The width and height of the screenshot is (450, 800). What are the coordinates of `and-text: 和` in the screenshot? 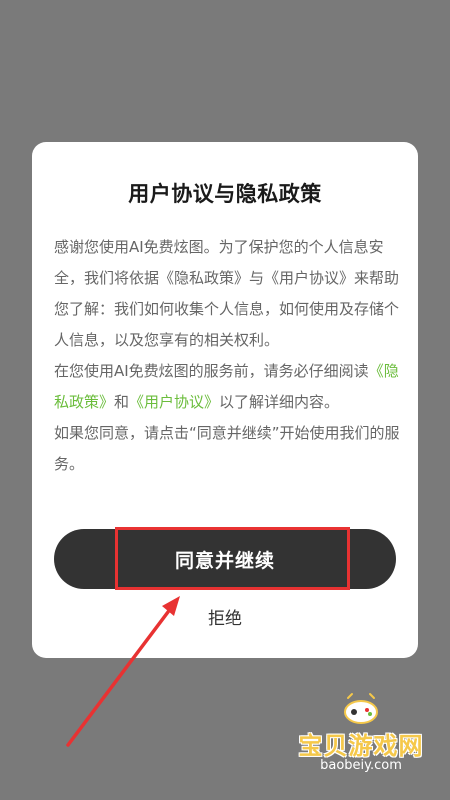 It's located at (122, 402).